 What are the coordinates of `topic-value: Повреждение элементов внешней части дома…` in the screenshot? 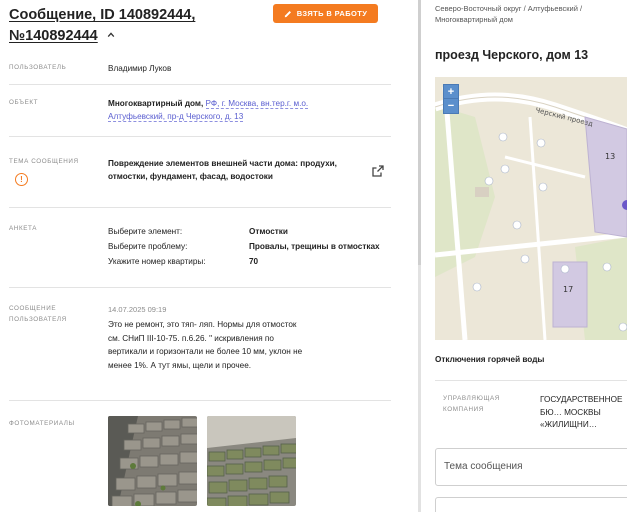 It's located at (222, 170).